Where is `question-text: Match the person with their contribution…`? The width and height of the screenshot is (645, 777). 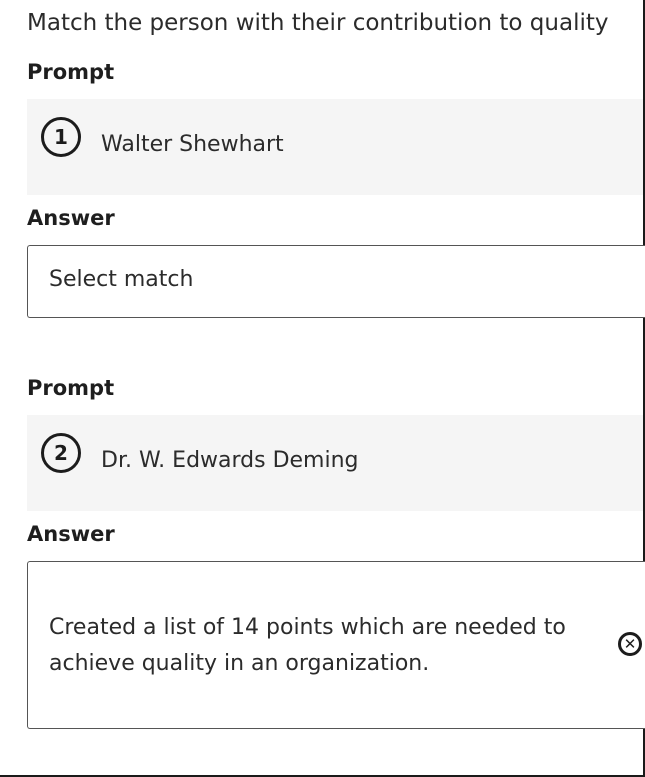
question-text: Match the person with their contribution… is located at coordinates (318, 23).